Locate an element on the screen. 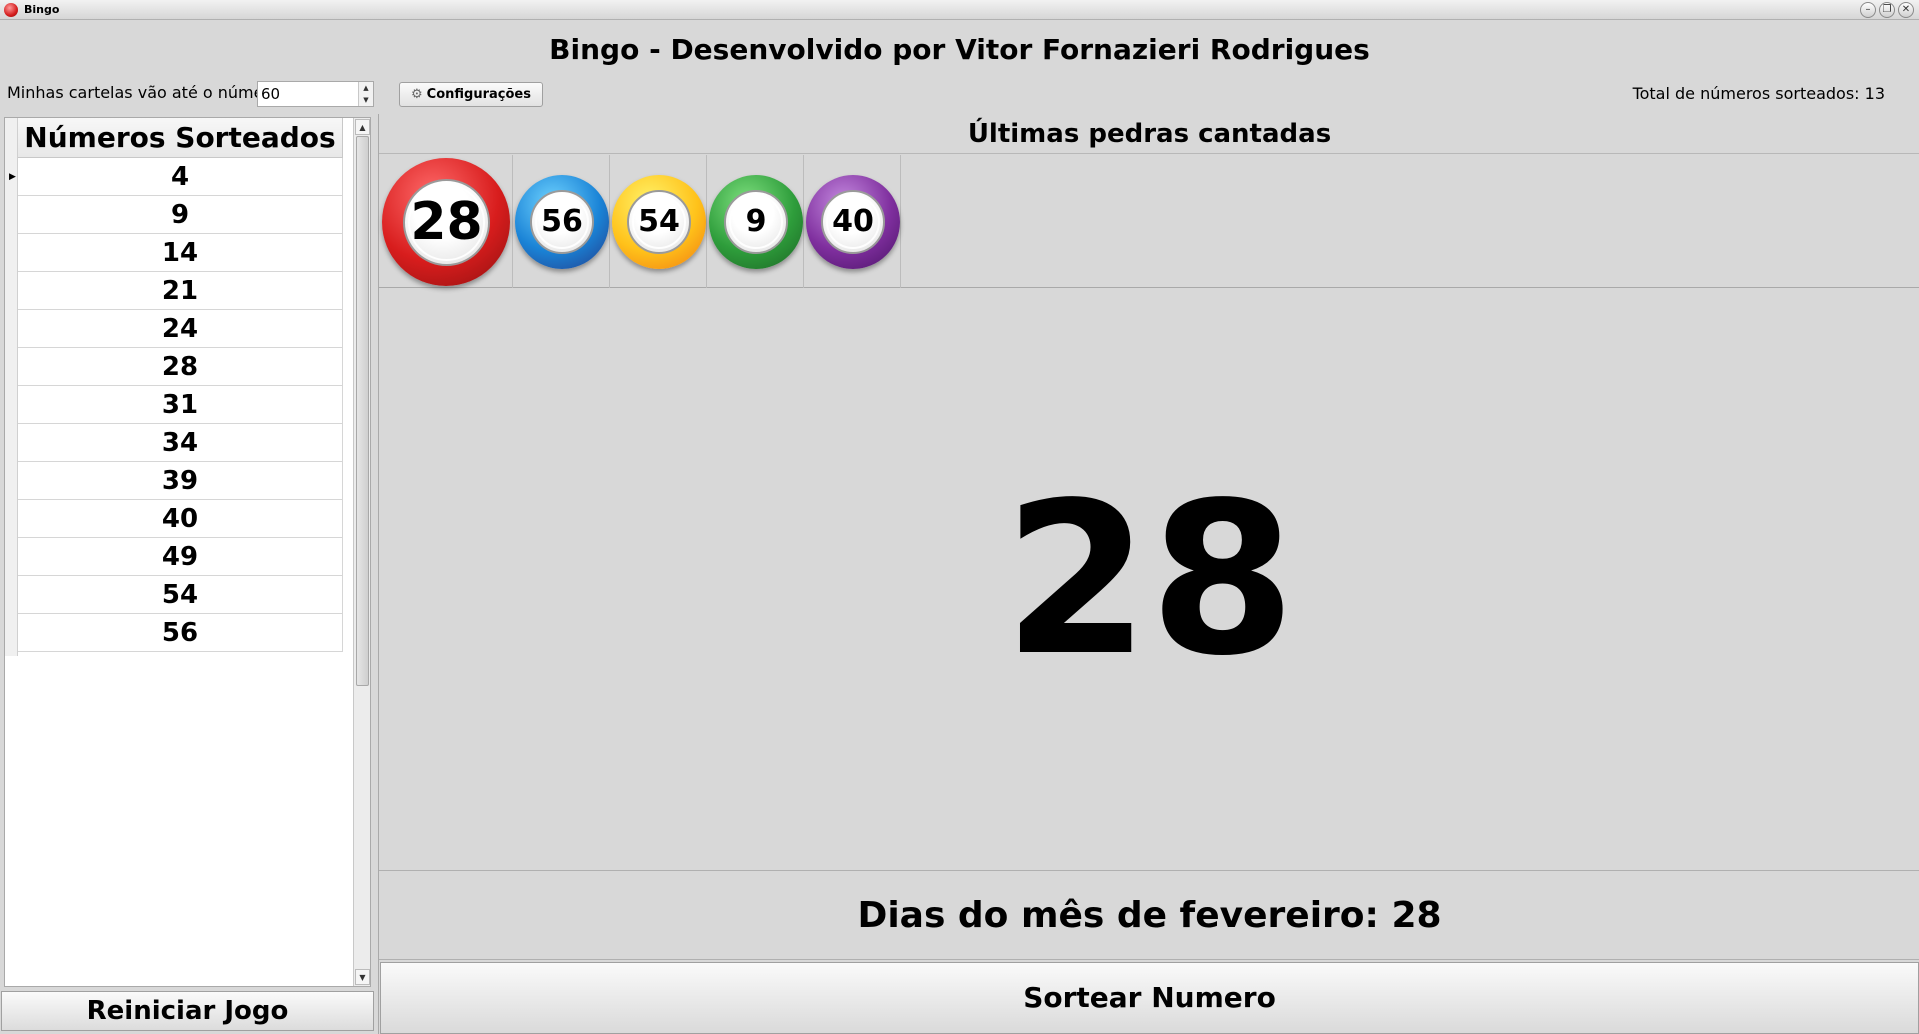 Image resolution: width=1919 pixels, height=1034 pixels. last-ball-cell: 9 is located at coordinates (755, 221).